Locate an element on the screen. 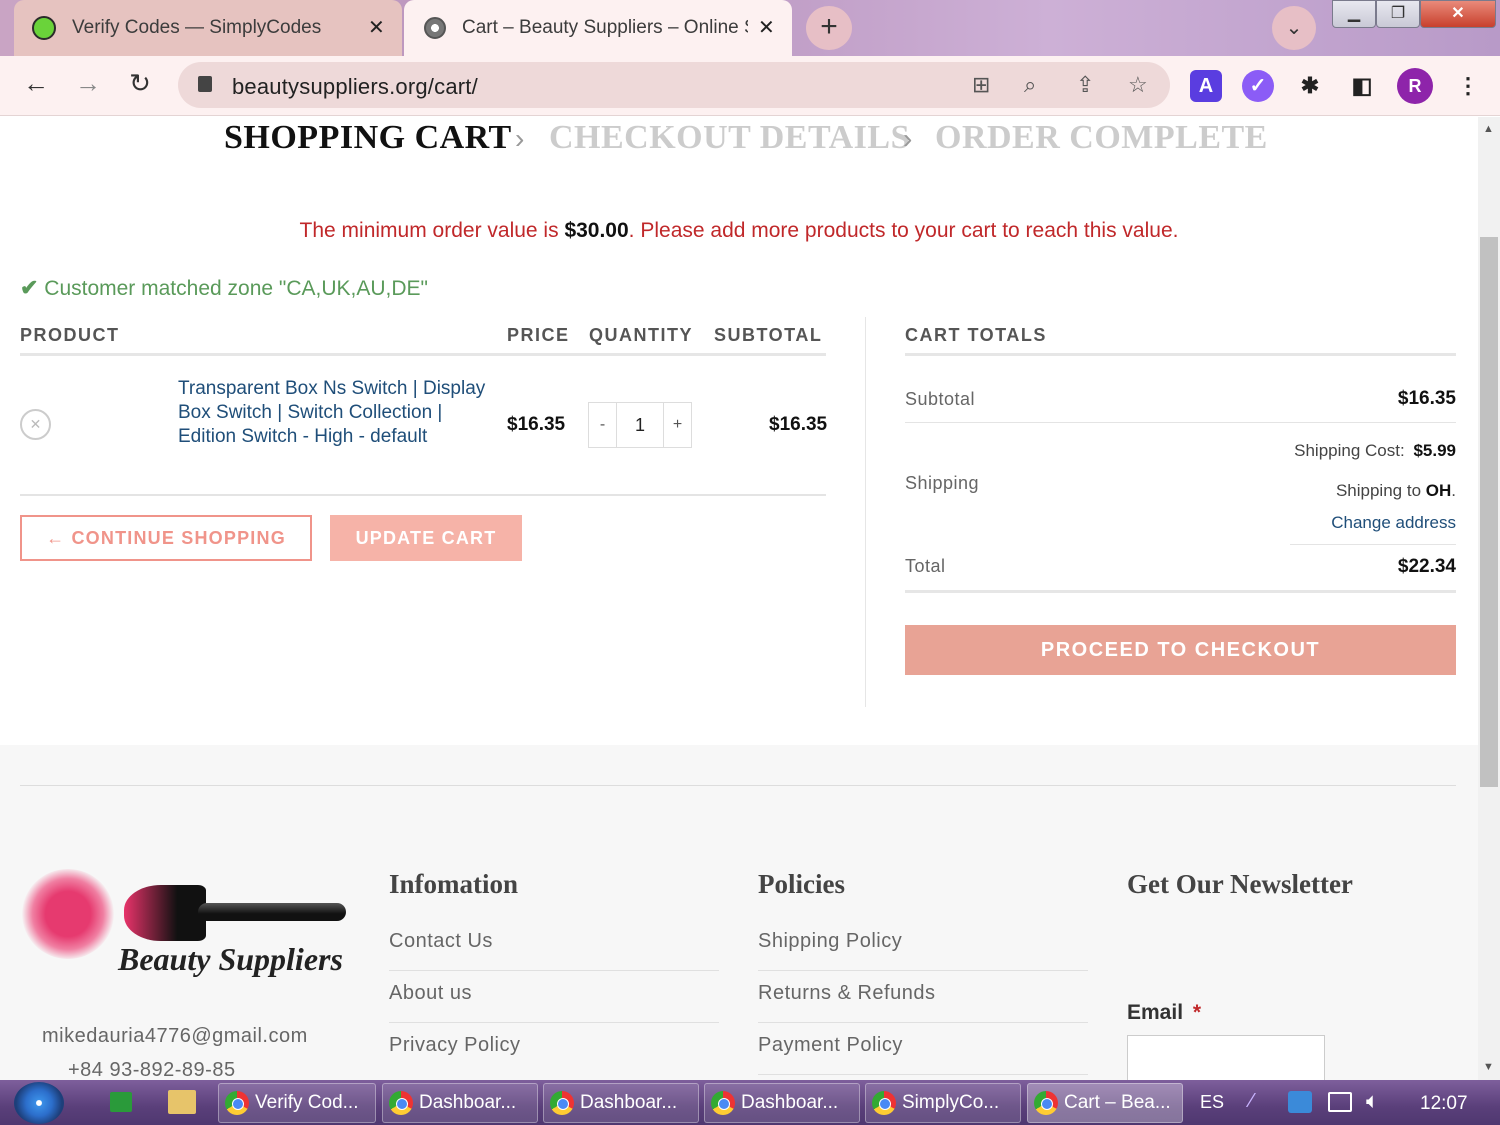  clock: 12:07 is located at coordinates (1444, 1104).